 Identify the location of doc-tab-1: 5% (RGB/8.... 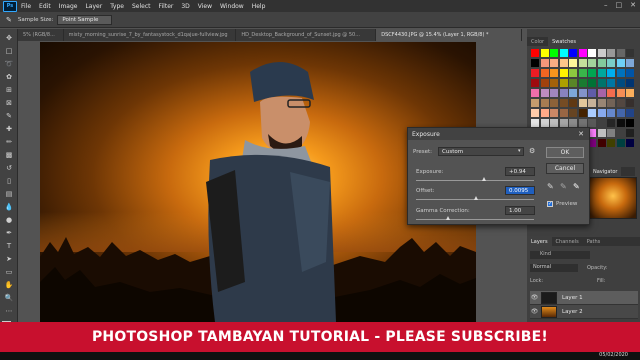
(41, 35).